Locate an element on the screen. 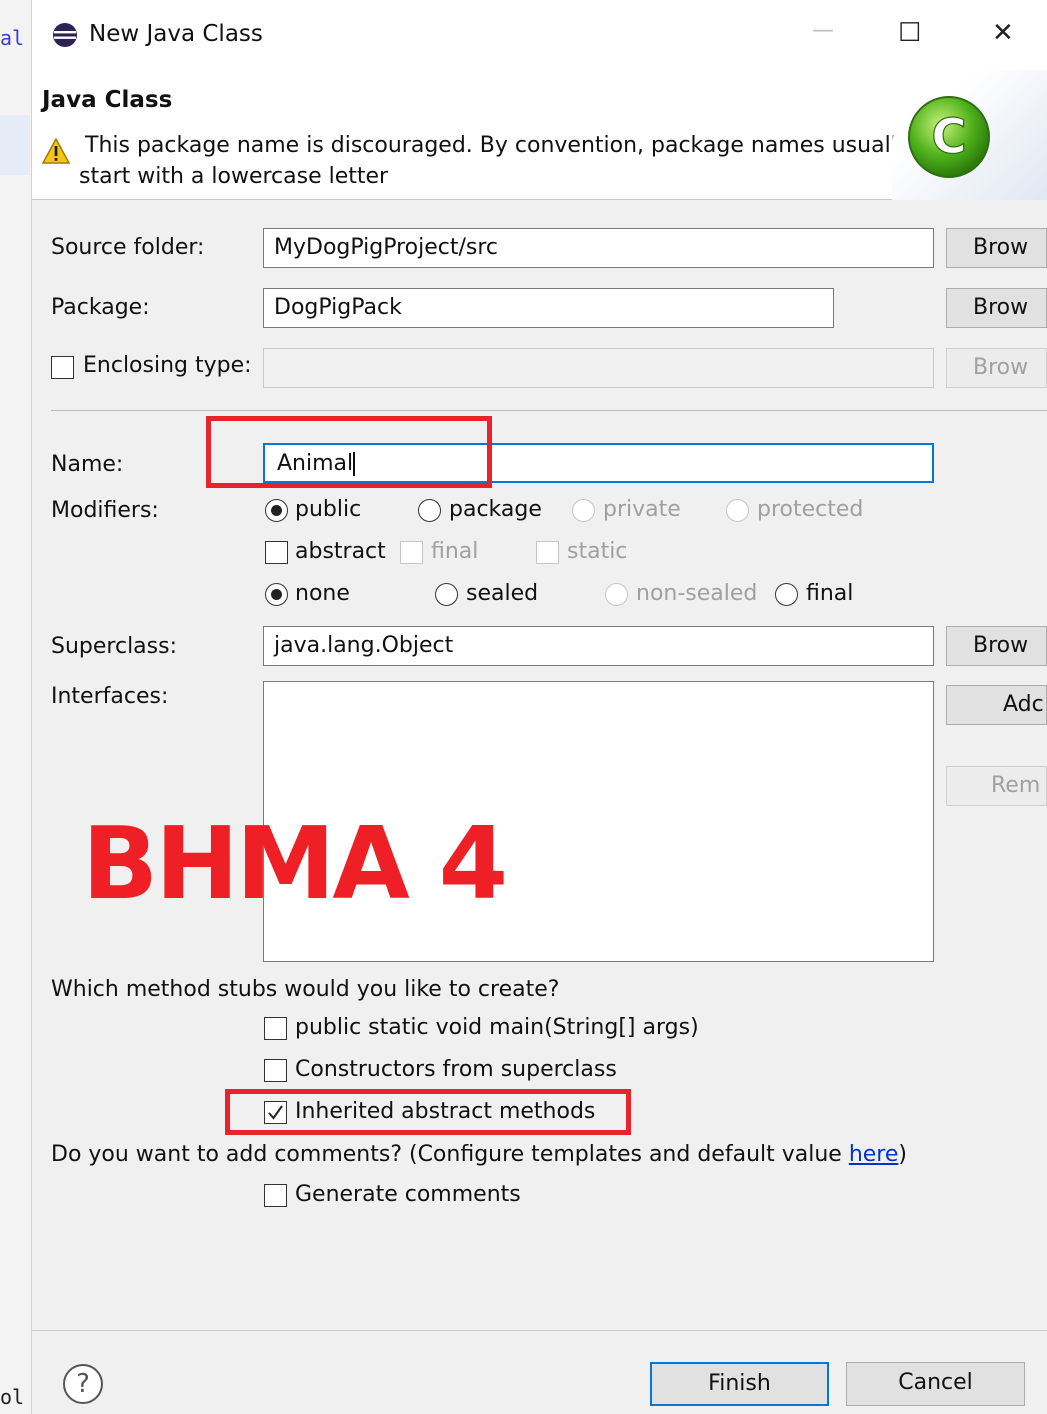 The height and width of the screenshot is (1414, 1047). kind-sealed-label: sealed is located at coordinates (502, 593).